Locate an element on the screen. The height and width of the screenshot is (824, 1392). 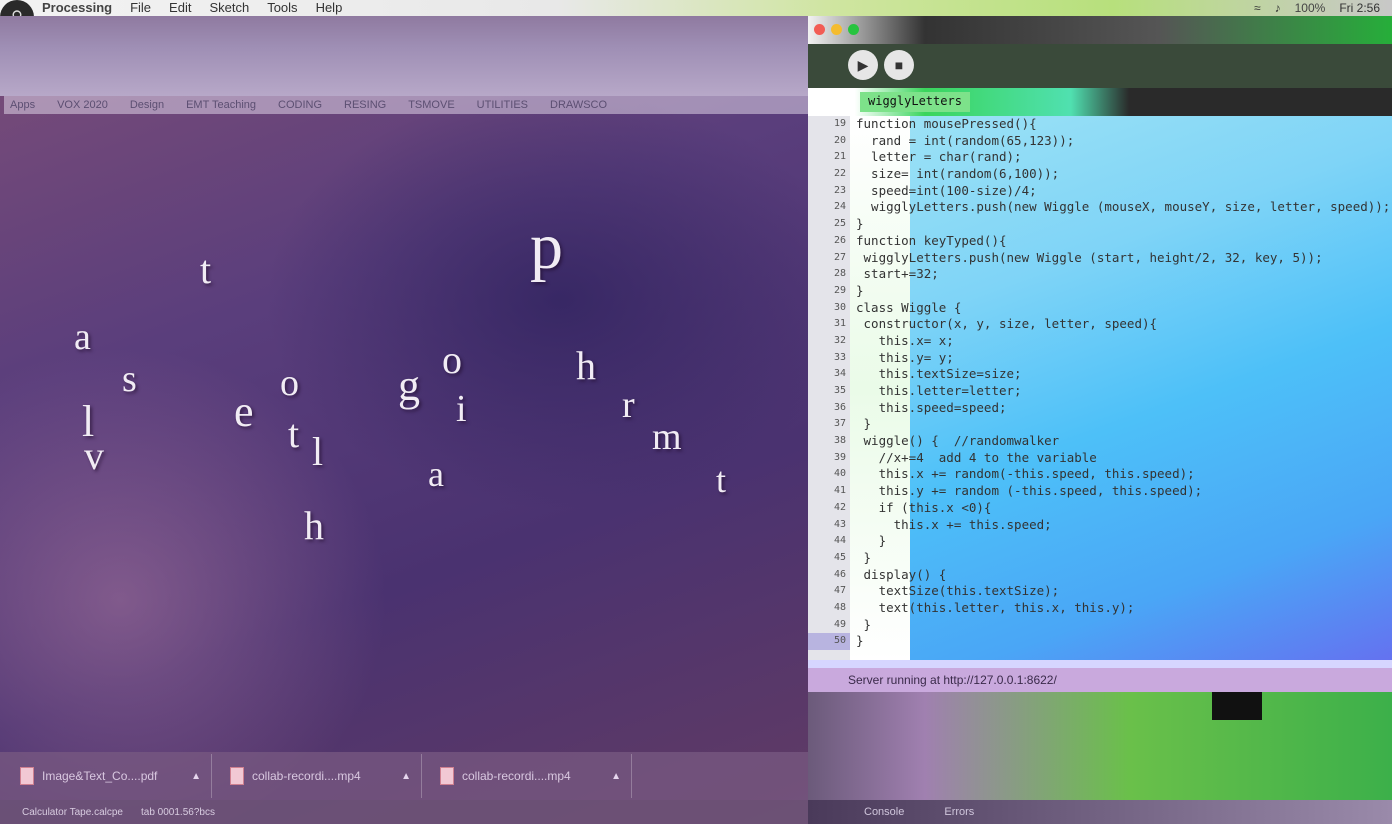
menu-sketch: Sketch is located at coordinates (229, 8).